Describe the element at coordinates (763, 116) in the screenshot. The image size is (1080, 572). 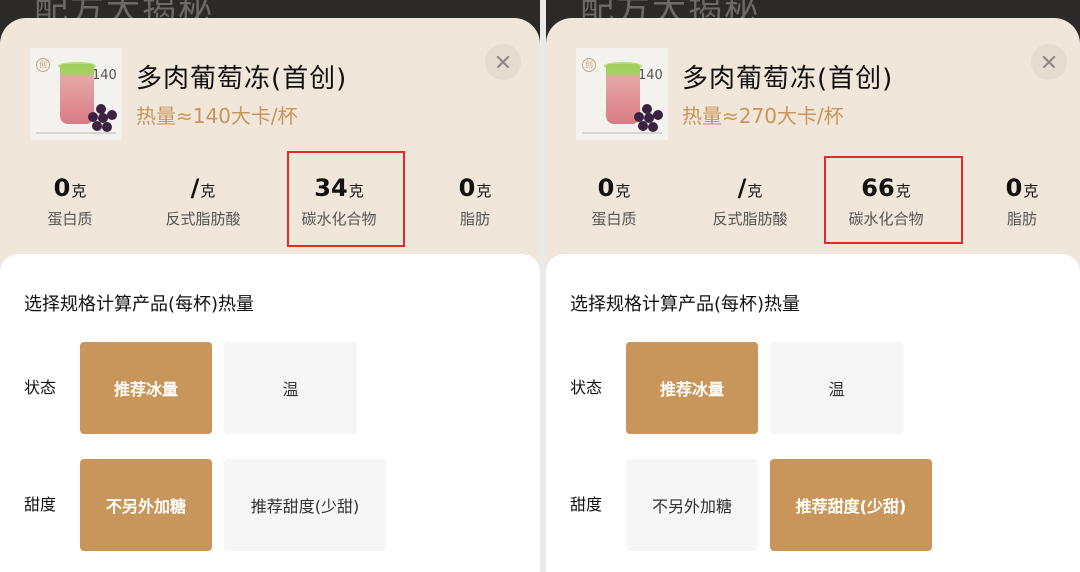
I see `product-calories: 热量≈270大卡/杯` at that location.